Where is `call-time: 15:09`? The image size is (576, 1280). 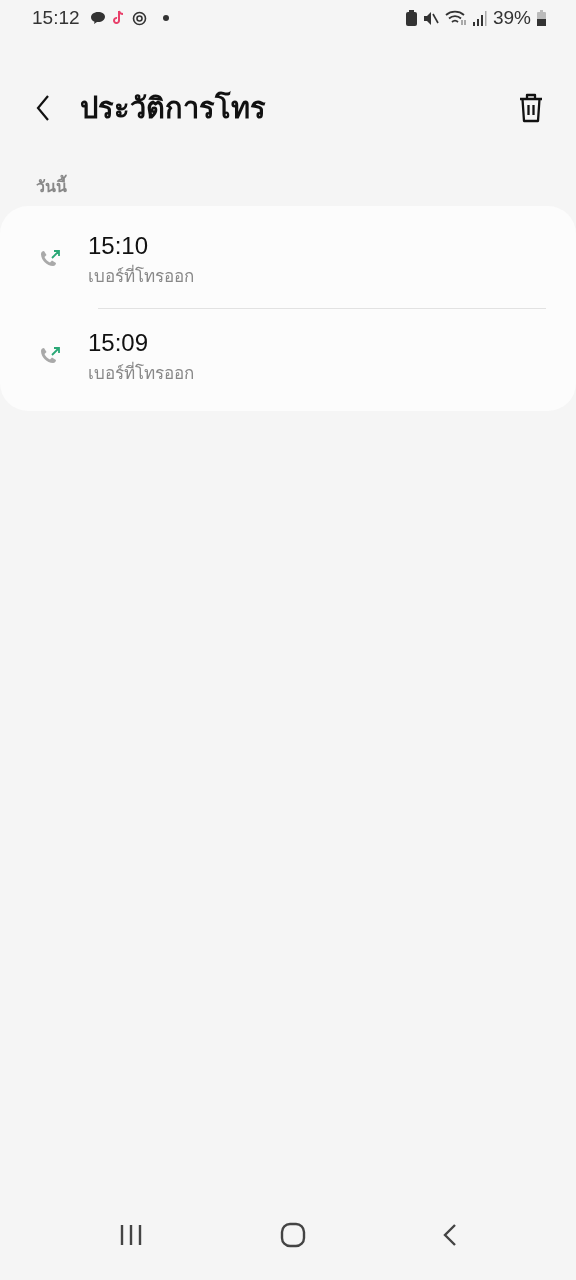
call-time: 15:09 is located at coordinates (118, 342).